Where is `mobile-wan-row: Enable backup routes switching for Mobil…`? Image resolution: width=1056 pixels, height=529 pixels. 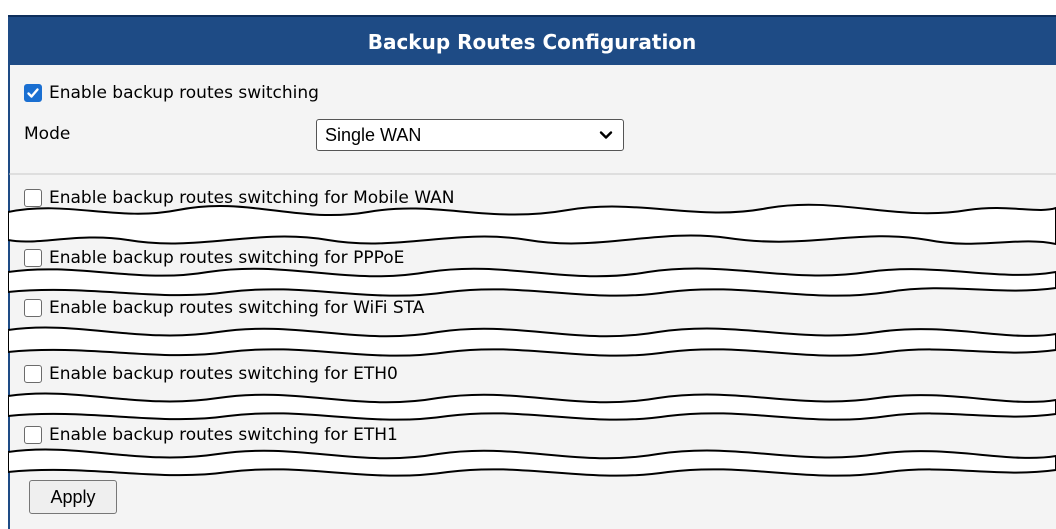
mobile-wan-row: Enable backup routes switching for Mobil… is located at coordinates (239, 198).